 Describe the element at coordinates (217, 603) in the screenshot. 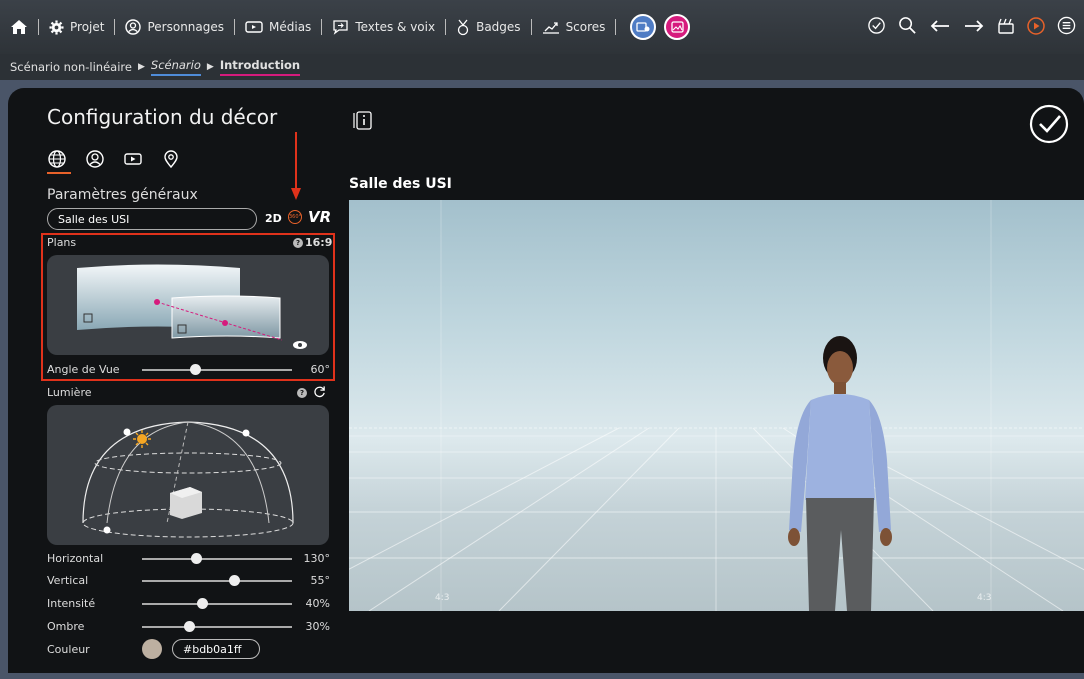

I see `intensite-slider` at that location.